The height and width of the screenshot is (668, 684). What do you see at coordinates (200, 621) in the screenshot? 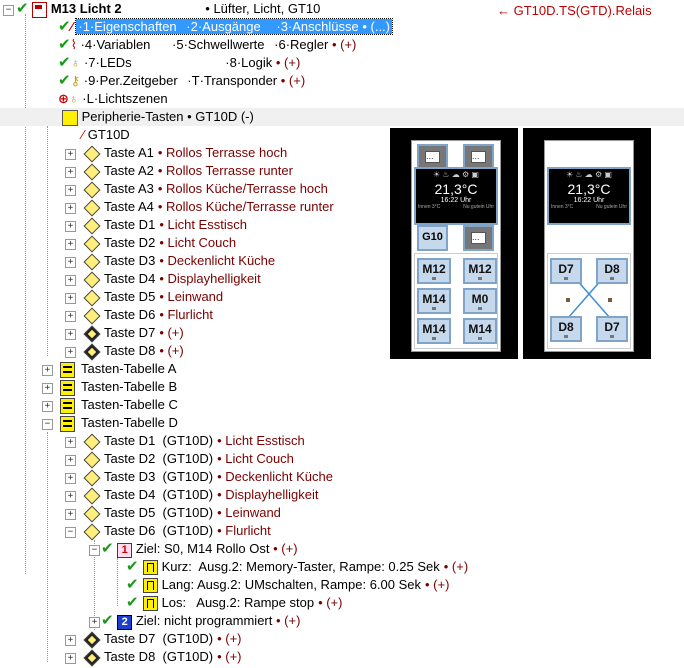
I see `ziel-2-node: ✔ 2 Ziel: nicht programmiert • (+)` at bounding box center [200, 621].